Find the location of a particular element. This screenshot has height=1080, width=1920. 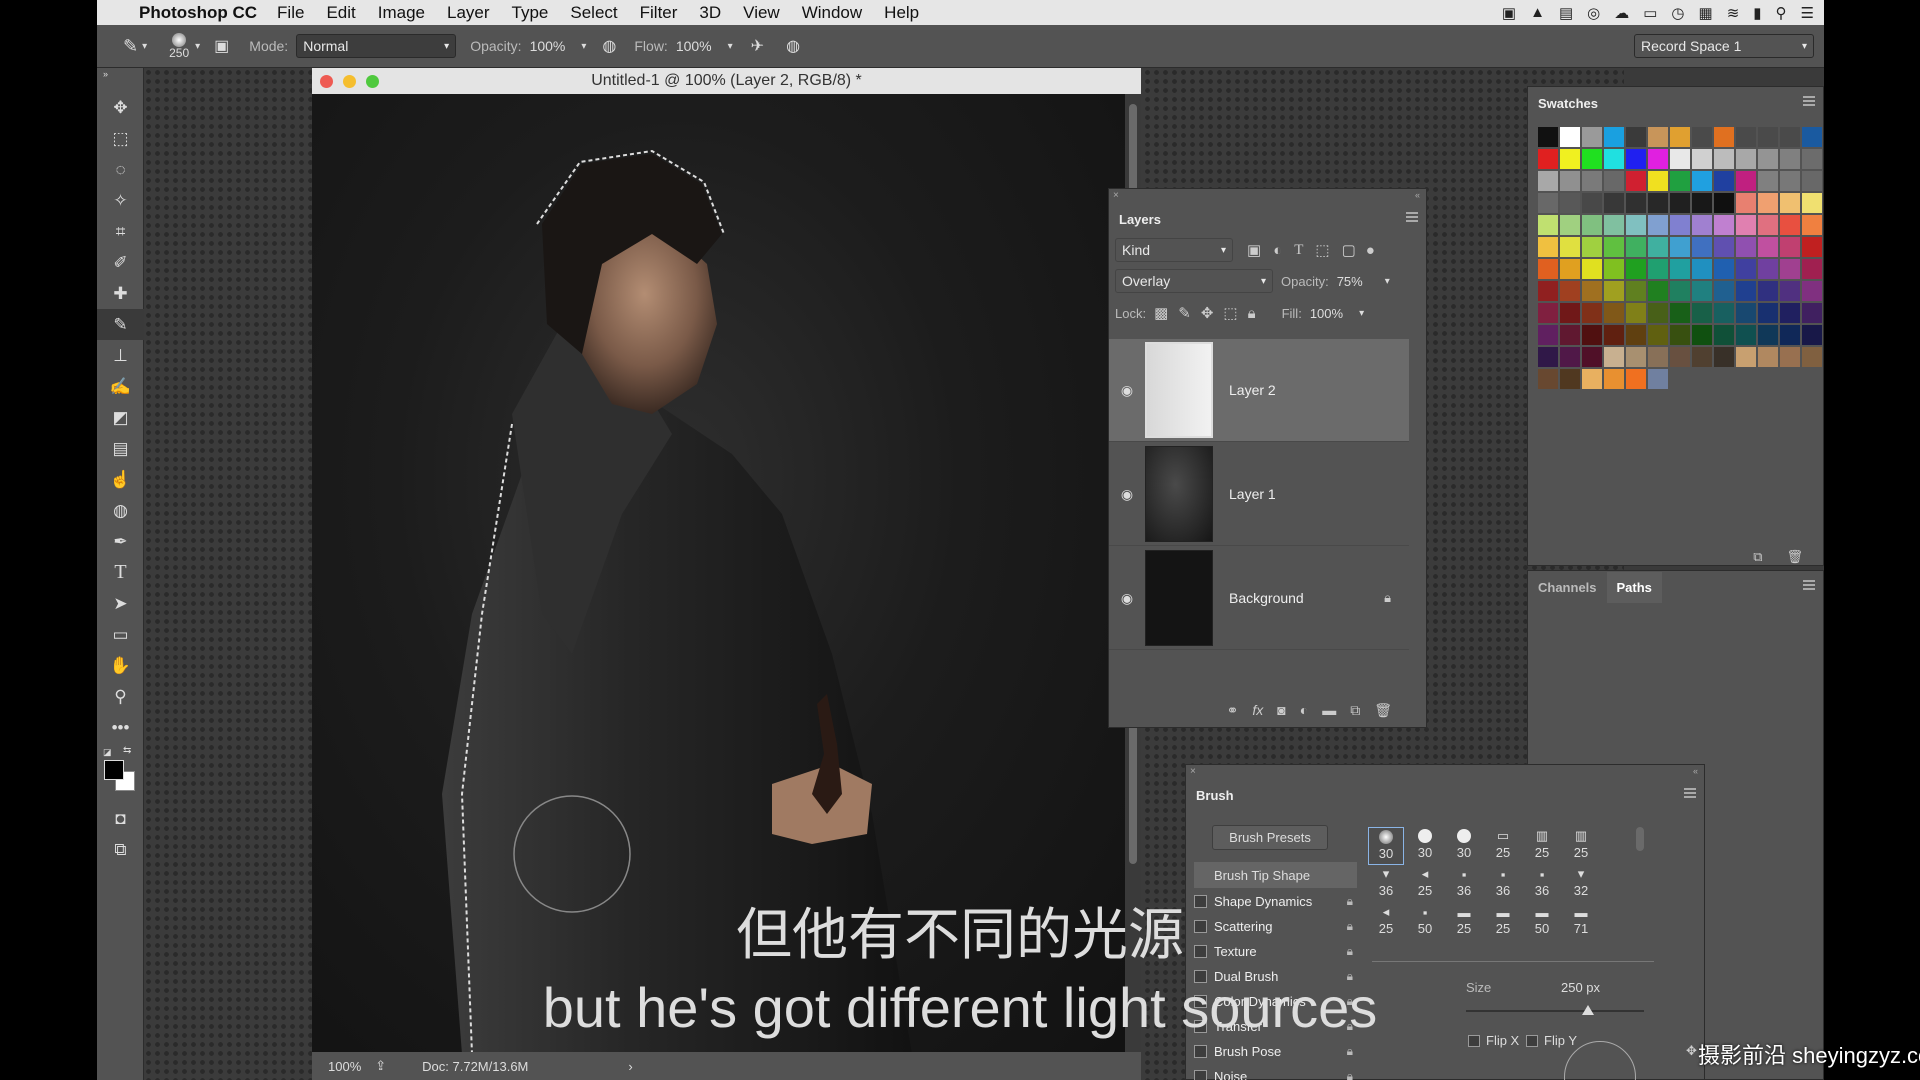

airbrush-icon: ✈ is located at coordinates (757, 46).